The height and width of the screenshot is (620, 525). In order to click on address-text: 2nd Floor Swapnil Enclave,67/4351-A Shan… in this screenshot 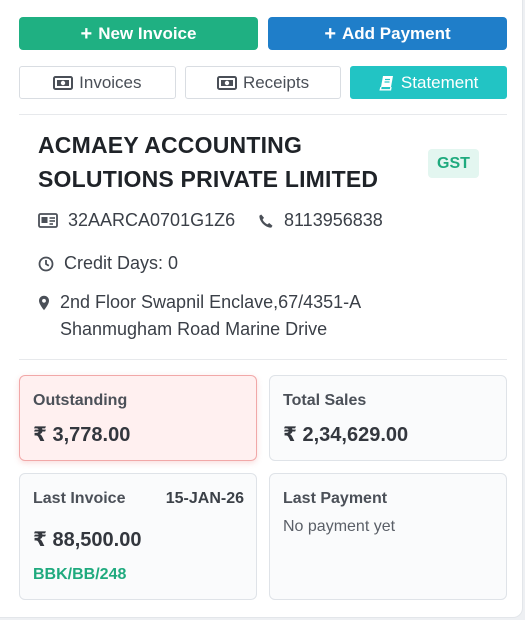, I will do `click(210, 316)`.